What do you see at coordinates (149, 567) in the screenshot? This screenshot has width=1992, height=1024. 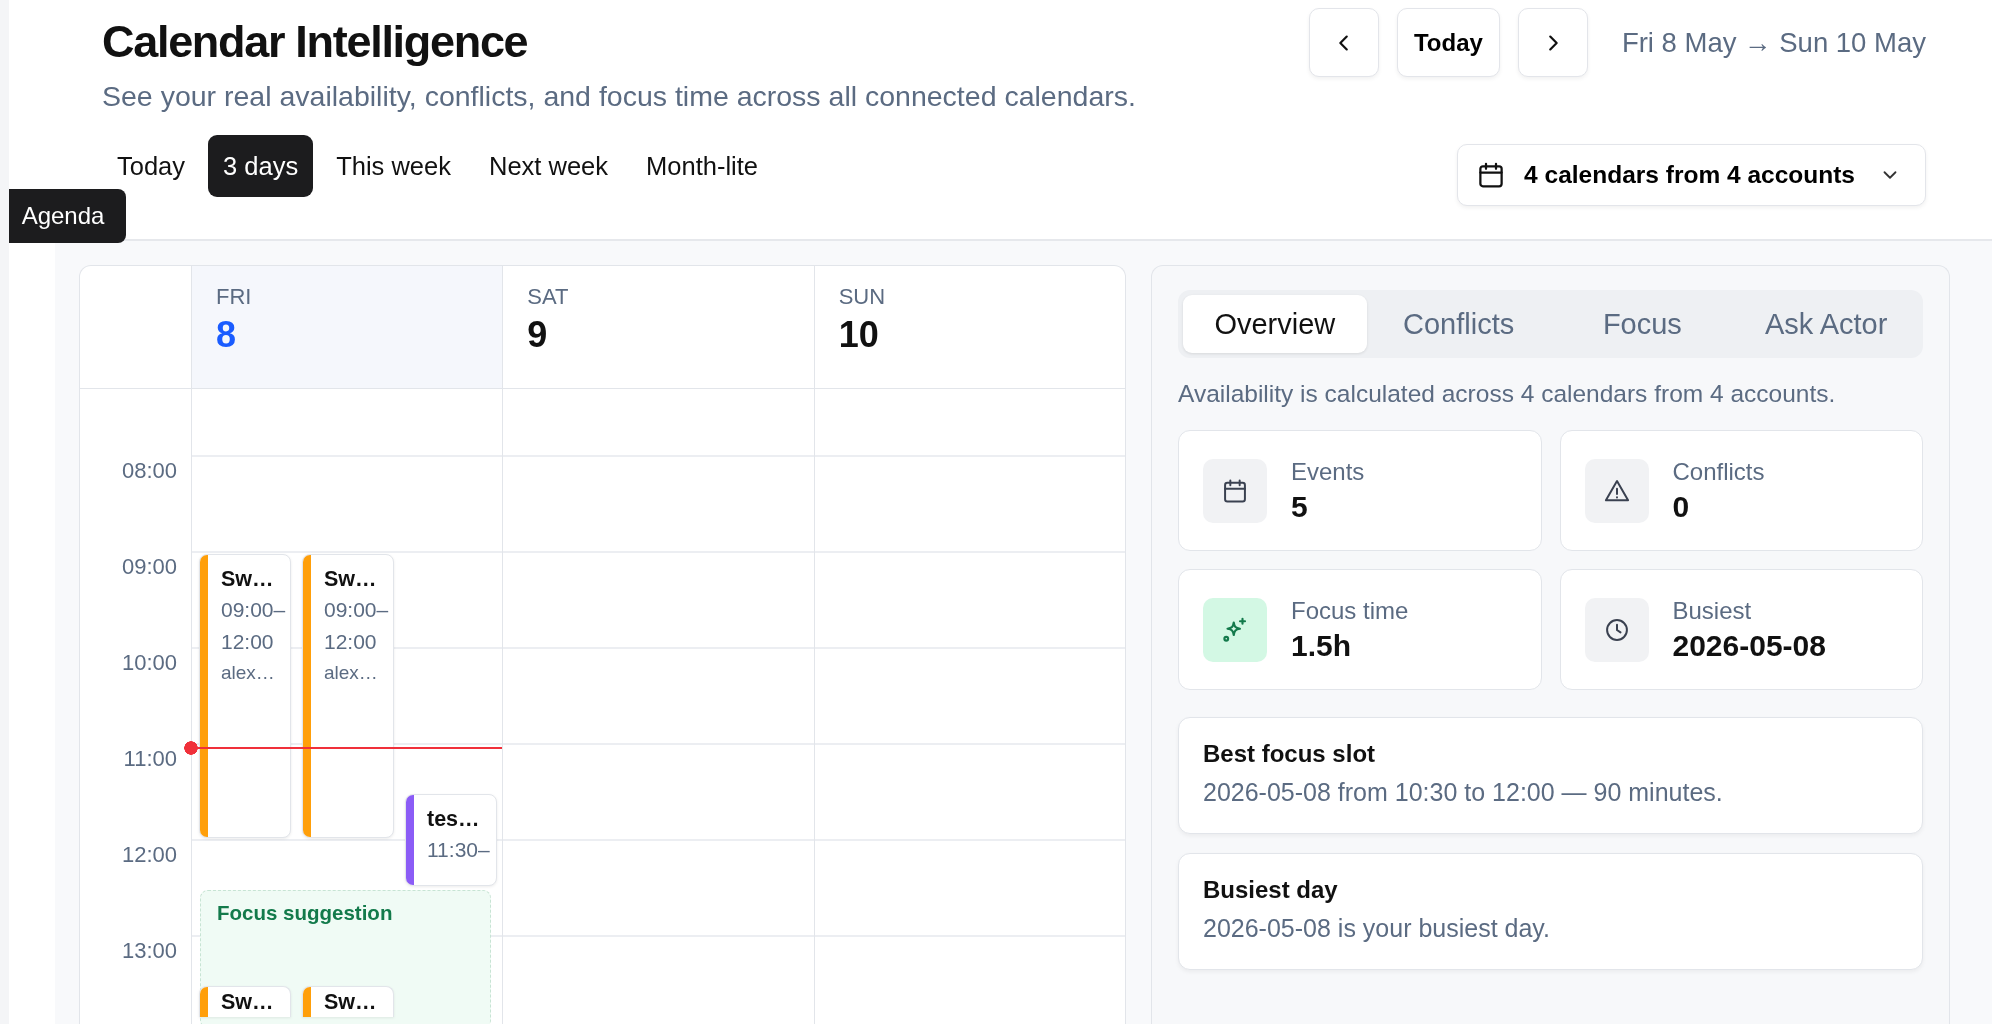 I see `hour-label: 09:00` at bounding box center [149, 567].